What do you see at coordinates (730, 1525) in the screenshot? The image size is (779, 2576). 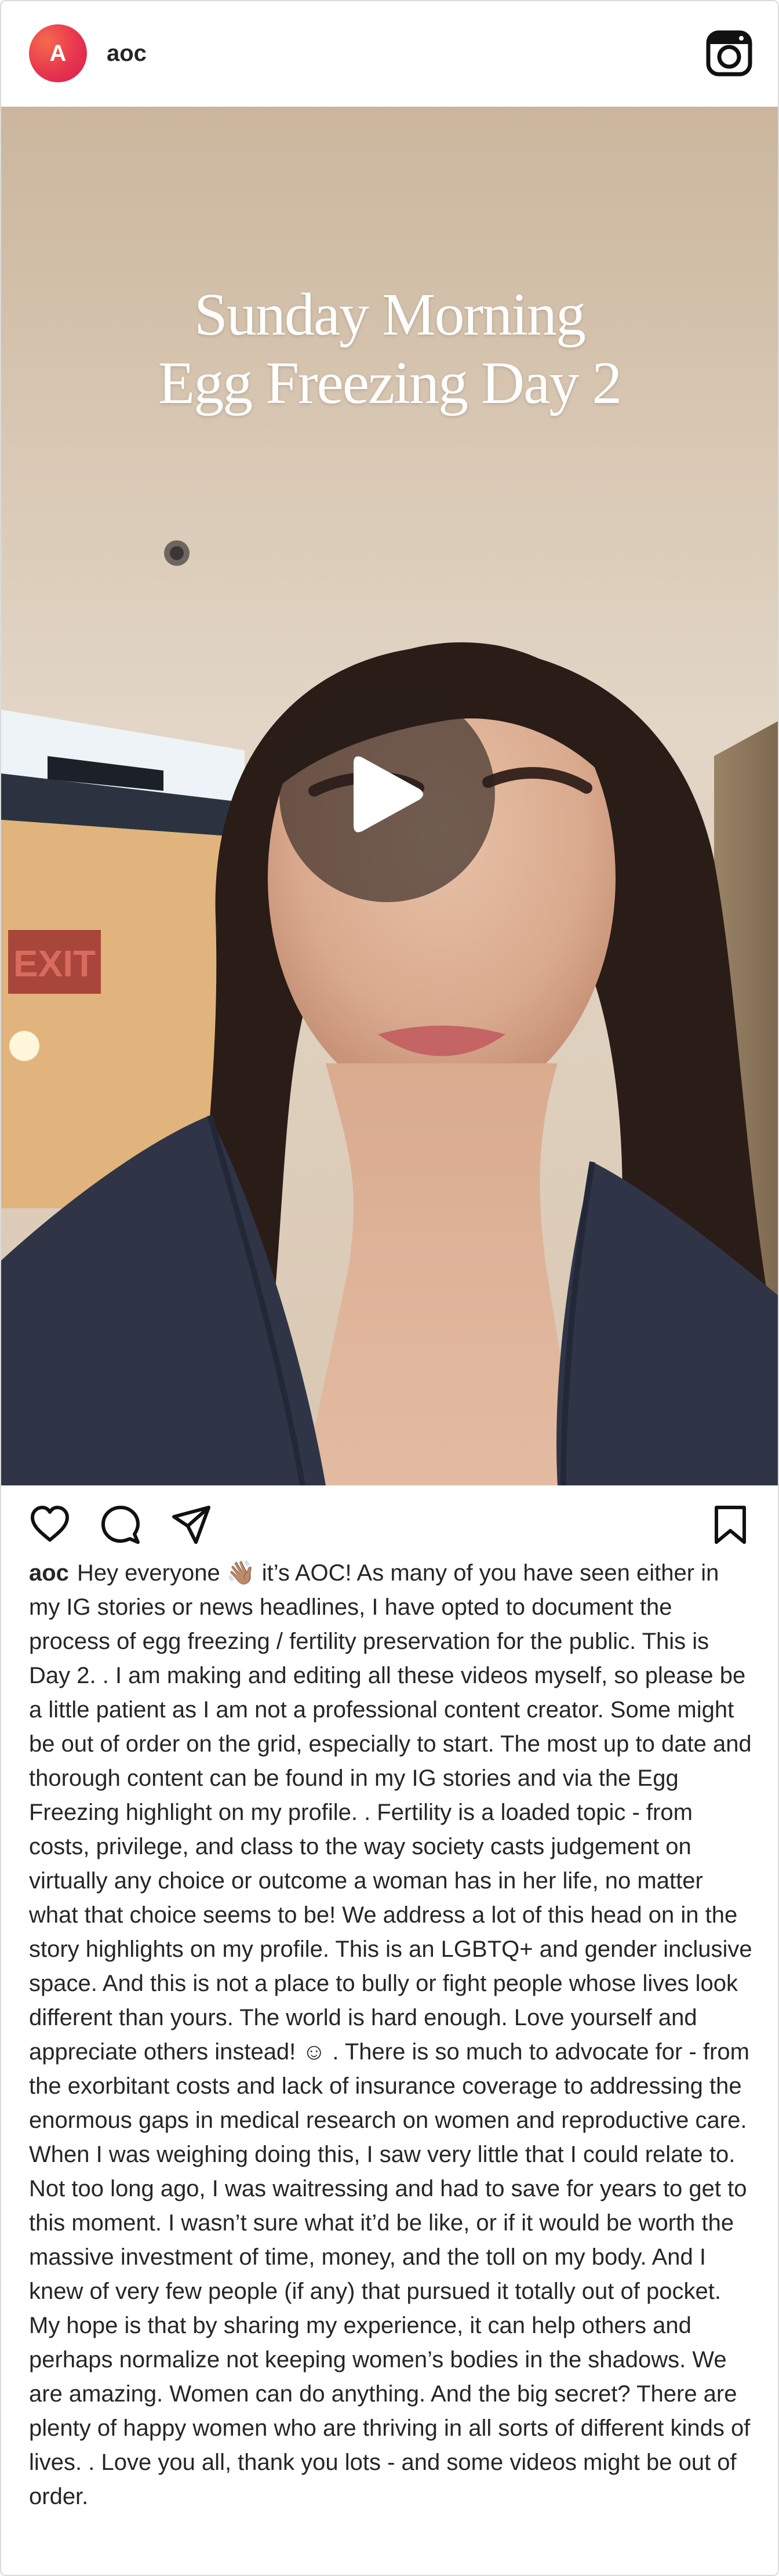 I see `bookmark-icon` at bounding box center [730, 1525].